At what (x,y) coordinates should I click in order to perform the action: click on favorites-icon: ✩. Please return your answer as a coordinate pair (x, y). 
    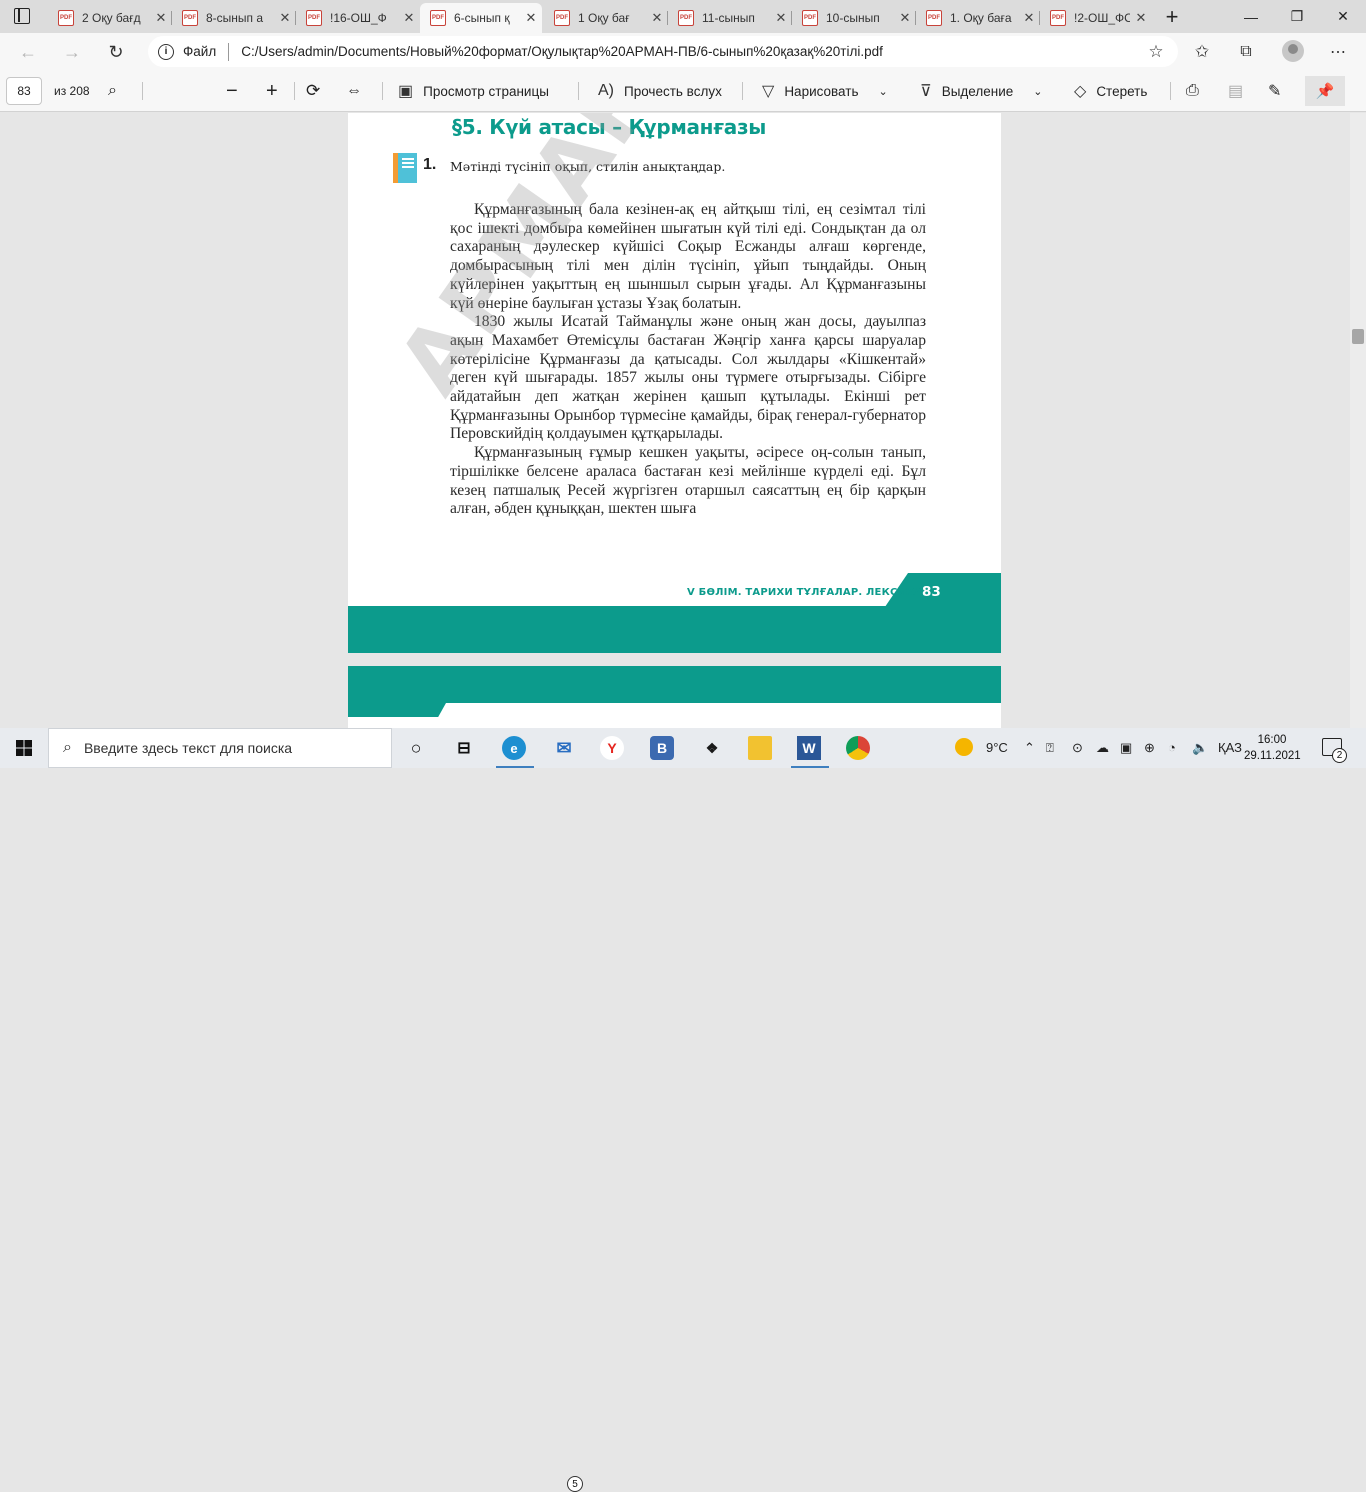
    Looking at the image, I should click on (1202, 52).